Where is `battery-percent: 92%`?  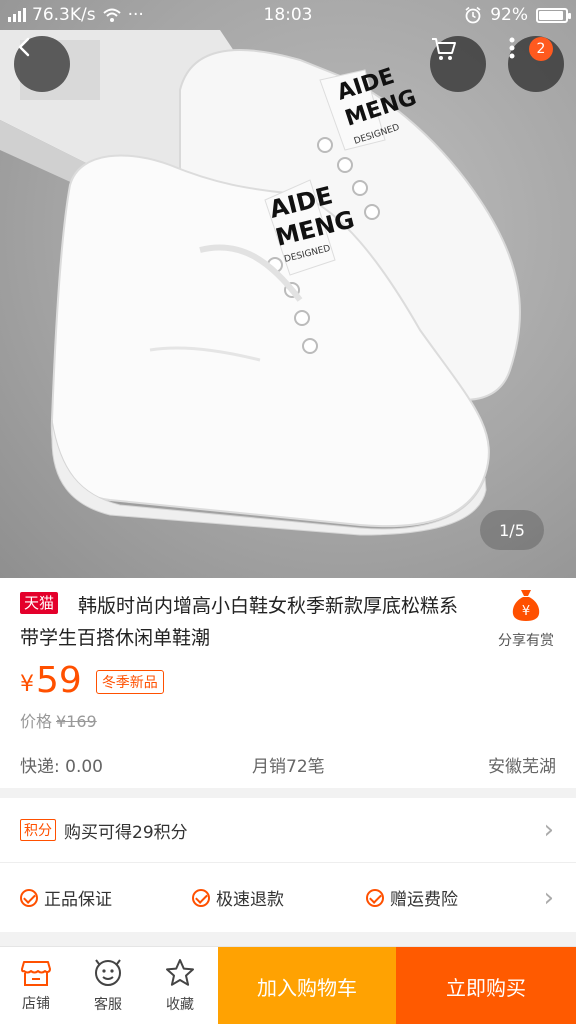
battery-percent: 92% is located at coordinates (509, 15).